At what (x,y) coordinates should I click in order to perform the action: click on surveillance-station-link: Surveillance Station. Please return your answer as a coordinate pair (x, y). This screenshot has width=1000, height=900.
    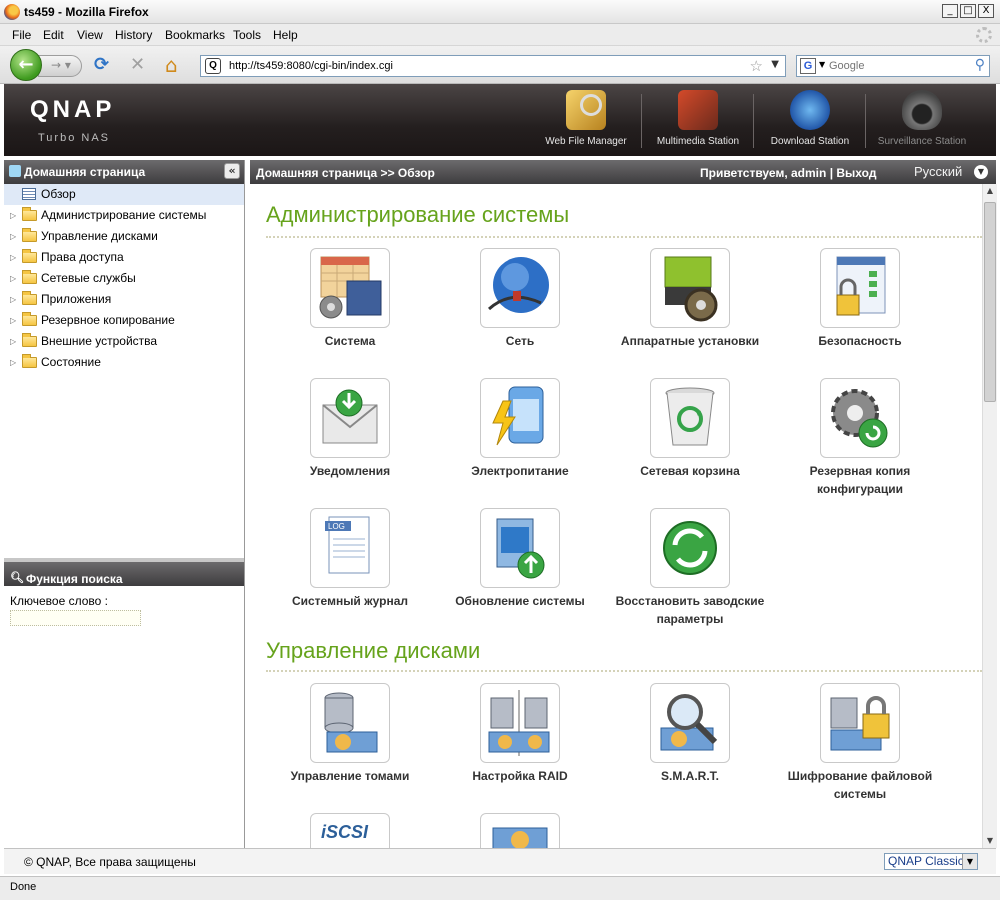
    Looking at the image, I should click on (922, 121).